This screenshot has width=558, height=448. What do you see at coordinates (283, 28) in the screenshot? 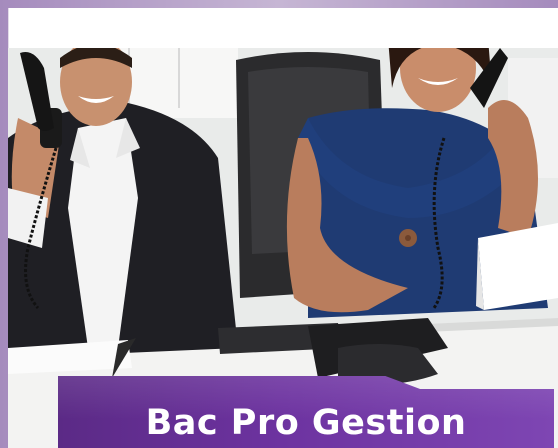
I see `top-white-band` at bounding box center [283, 28].